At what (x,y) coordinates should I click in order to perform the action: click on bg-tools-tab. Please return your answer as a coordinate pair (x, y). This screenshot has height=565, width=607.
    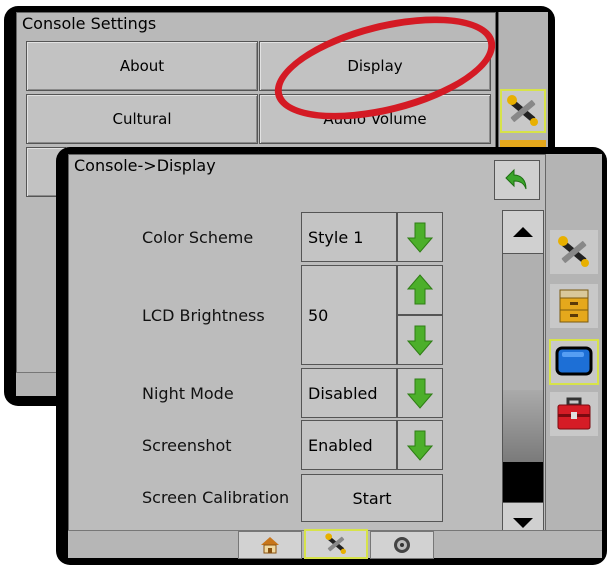
    Looking at the image, I should click on (523, 111).